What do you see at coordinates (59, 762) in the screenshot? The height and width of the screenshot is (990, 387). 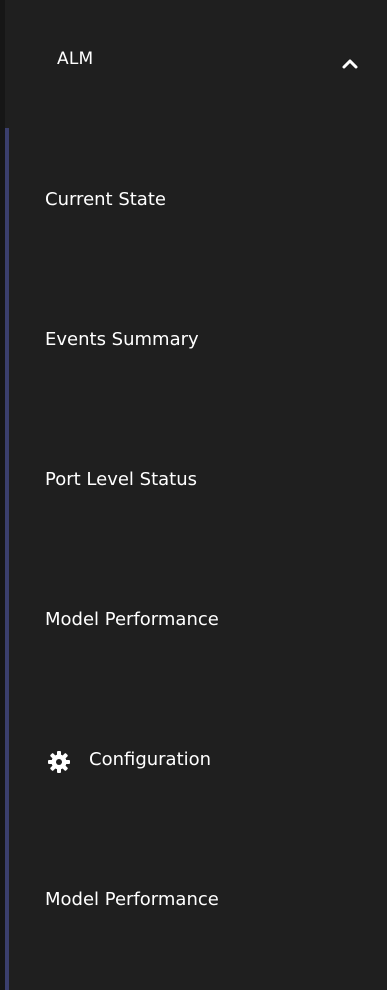 I see `gear-icon` at bounding box center [59, 762].